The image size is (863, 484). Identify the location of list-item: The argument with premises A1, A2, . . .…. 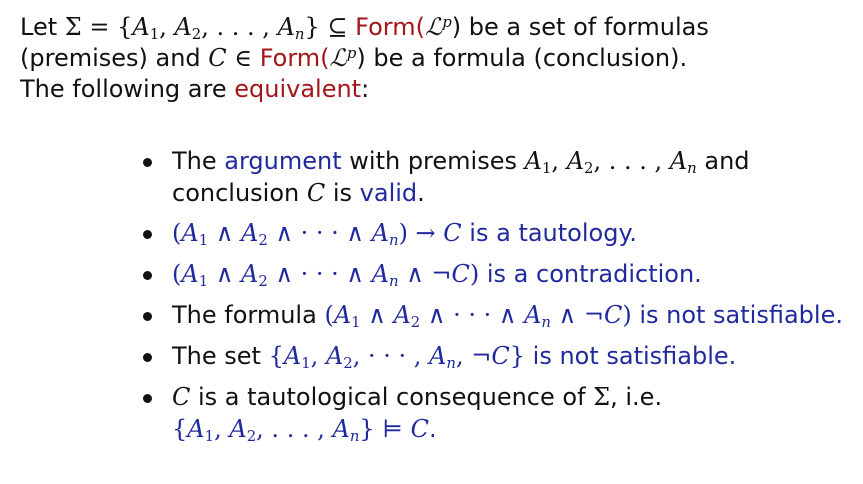
(493, 177).